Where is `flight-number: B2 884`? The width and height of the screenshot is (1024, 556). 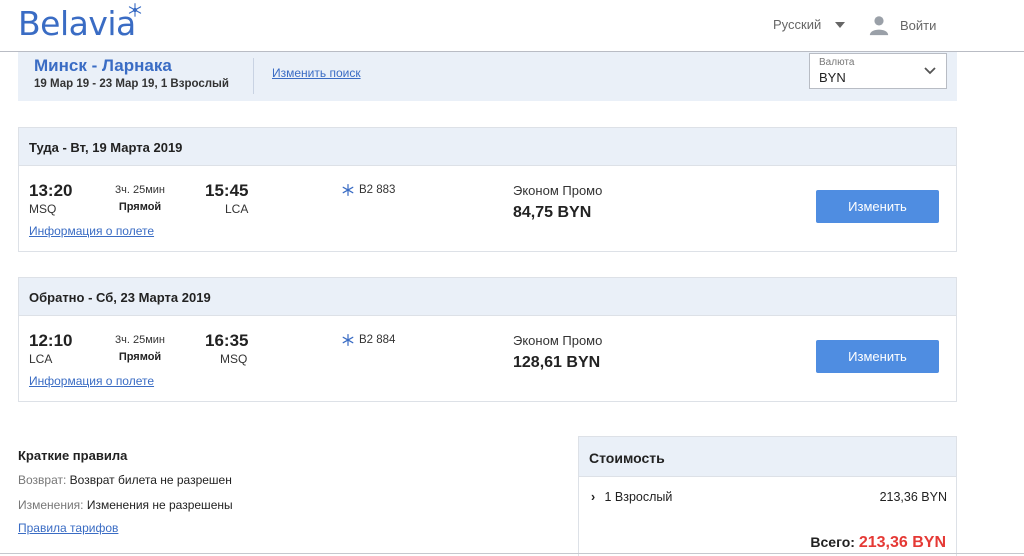 flight-number: B2 884 is located at coordinates (377, 340).